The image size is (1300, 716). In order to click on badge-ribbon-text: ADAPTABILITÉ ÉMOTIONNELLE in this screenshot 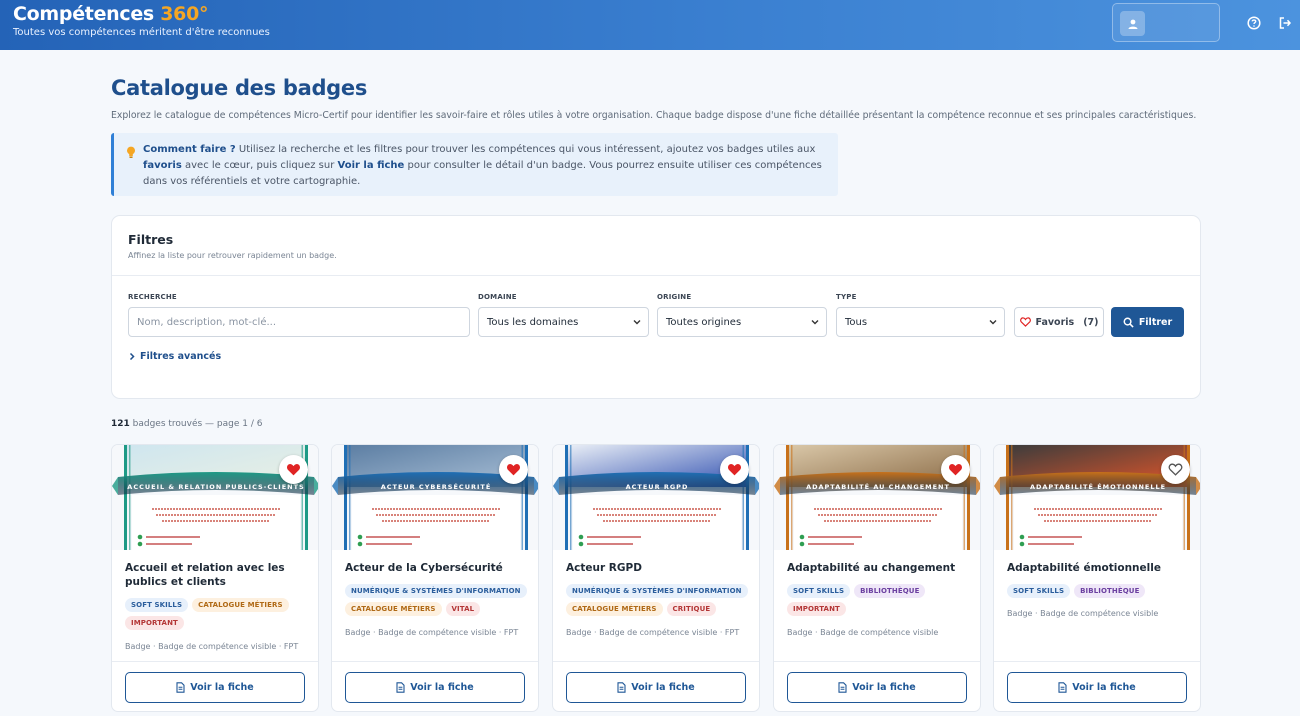, I will do `click(1098, 486)`.